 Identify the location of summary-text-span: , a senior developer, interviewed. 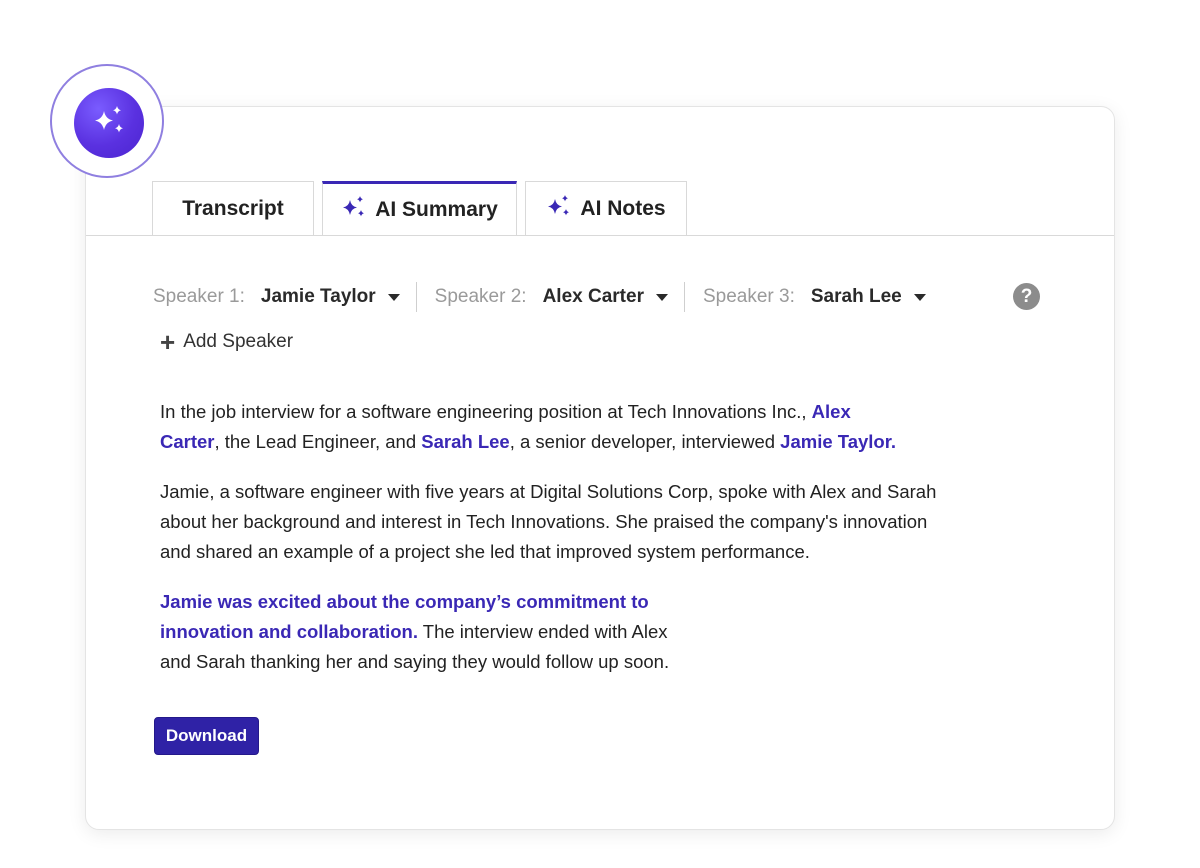
(645, 441).